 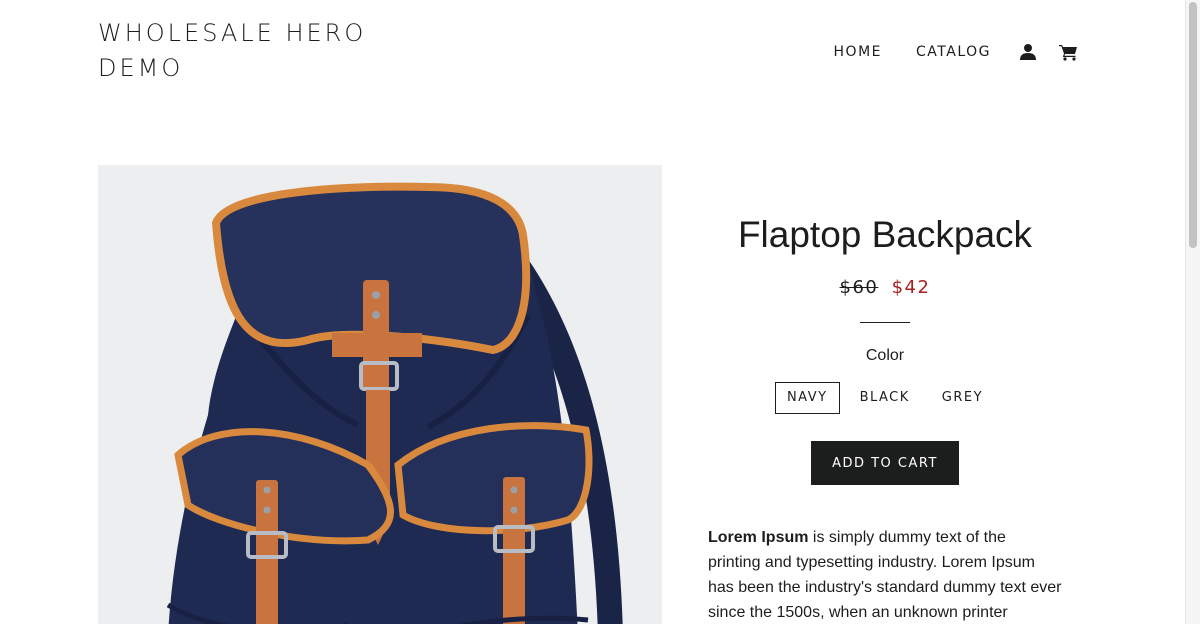 I want to click on person-icon, so click(x=1028, y=52).